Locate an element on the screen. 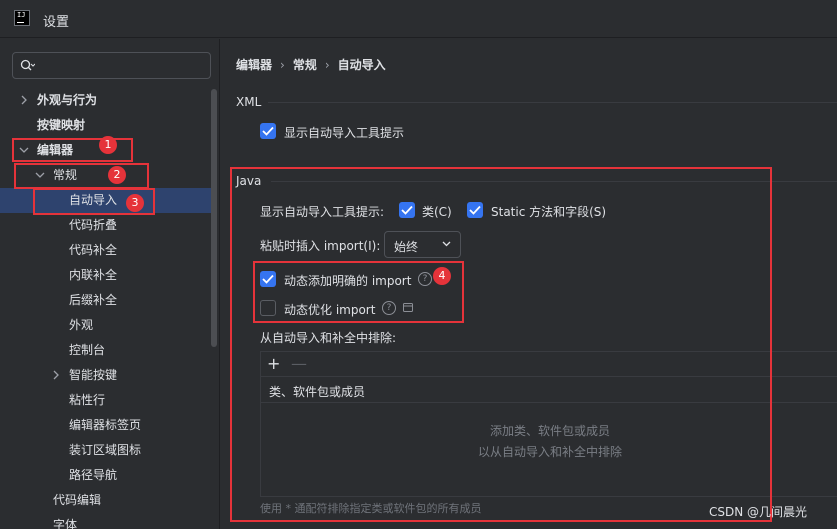 The width and height of the screenshot is (837, 529). sidebar-item-label: 字体 is located at coordinates (65, 523).